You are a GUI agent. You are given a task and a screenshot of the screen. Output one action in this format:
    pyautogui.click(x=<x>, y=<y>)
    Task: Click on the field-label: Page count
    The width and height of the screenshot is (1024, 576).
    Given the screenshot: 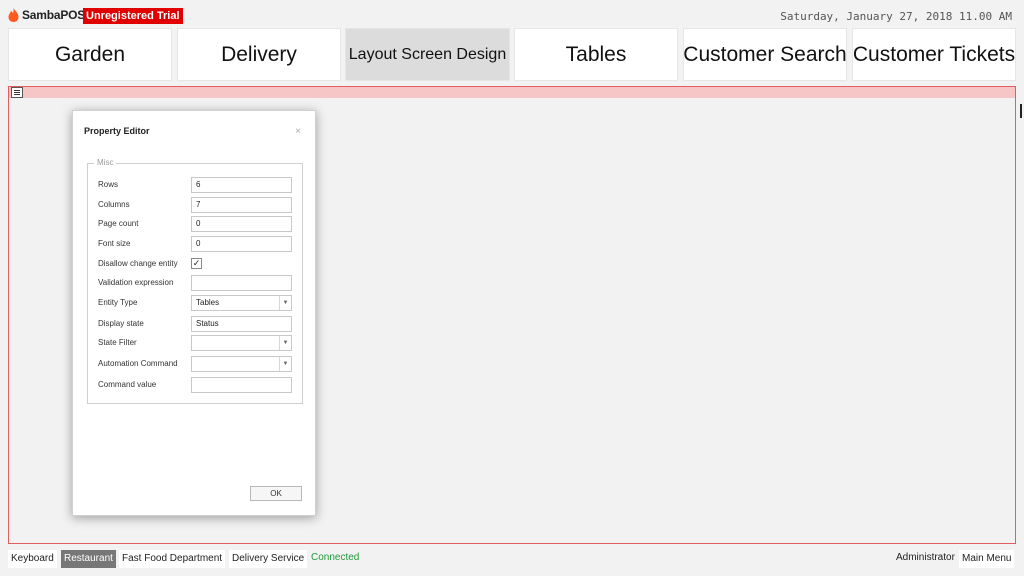 What is the action you would take?
    pyautogui.click(x=118, y=223)
    